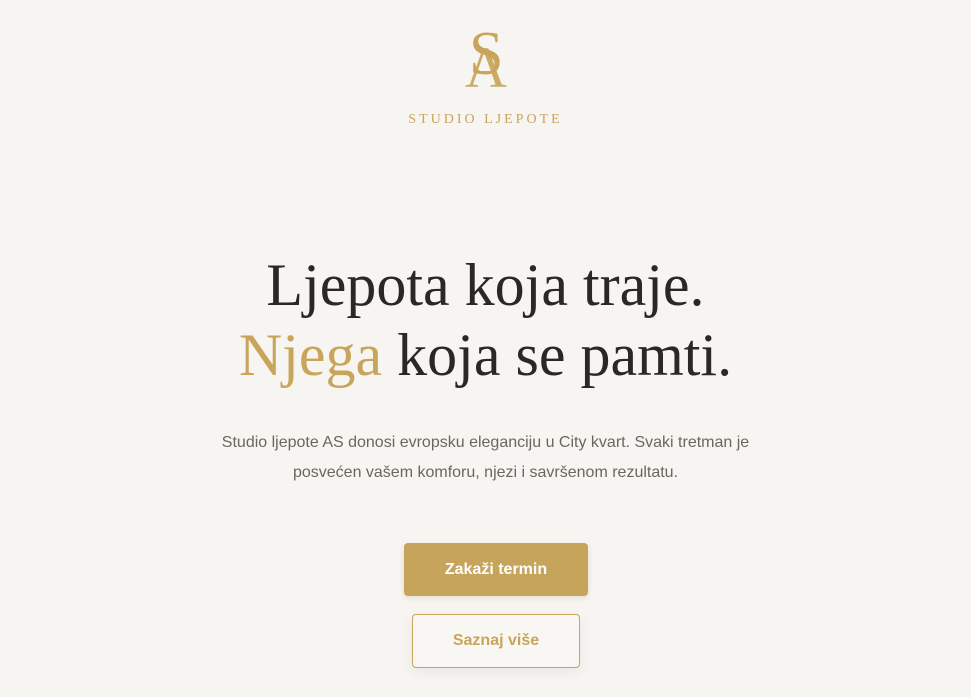 The height and width of the screenshot is (697, 971). Describe the element at coordinates (310, 355) in the screenshot. I see `headline-accent-word: Njega` at that location.